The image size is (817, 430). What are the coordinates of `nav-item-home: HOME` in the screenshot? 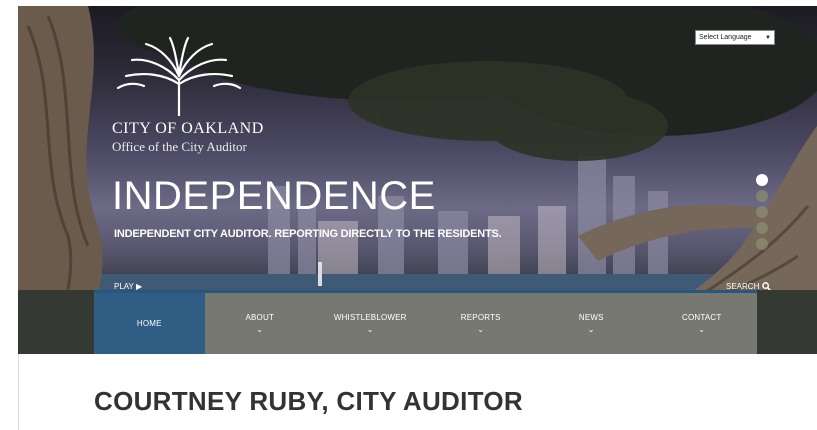 It's located at (149, 323).